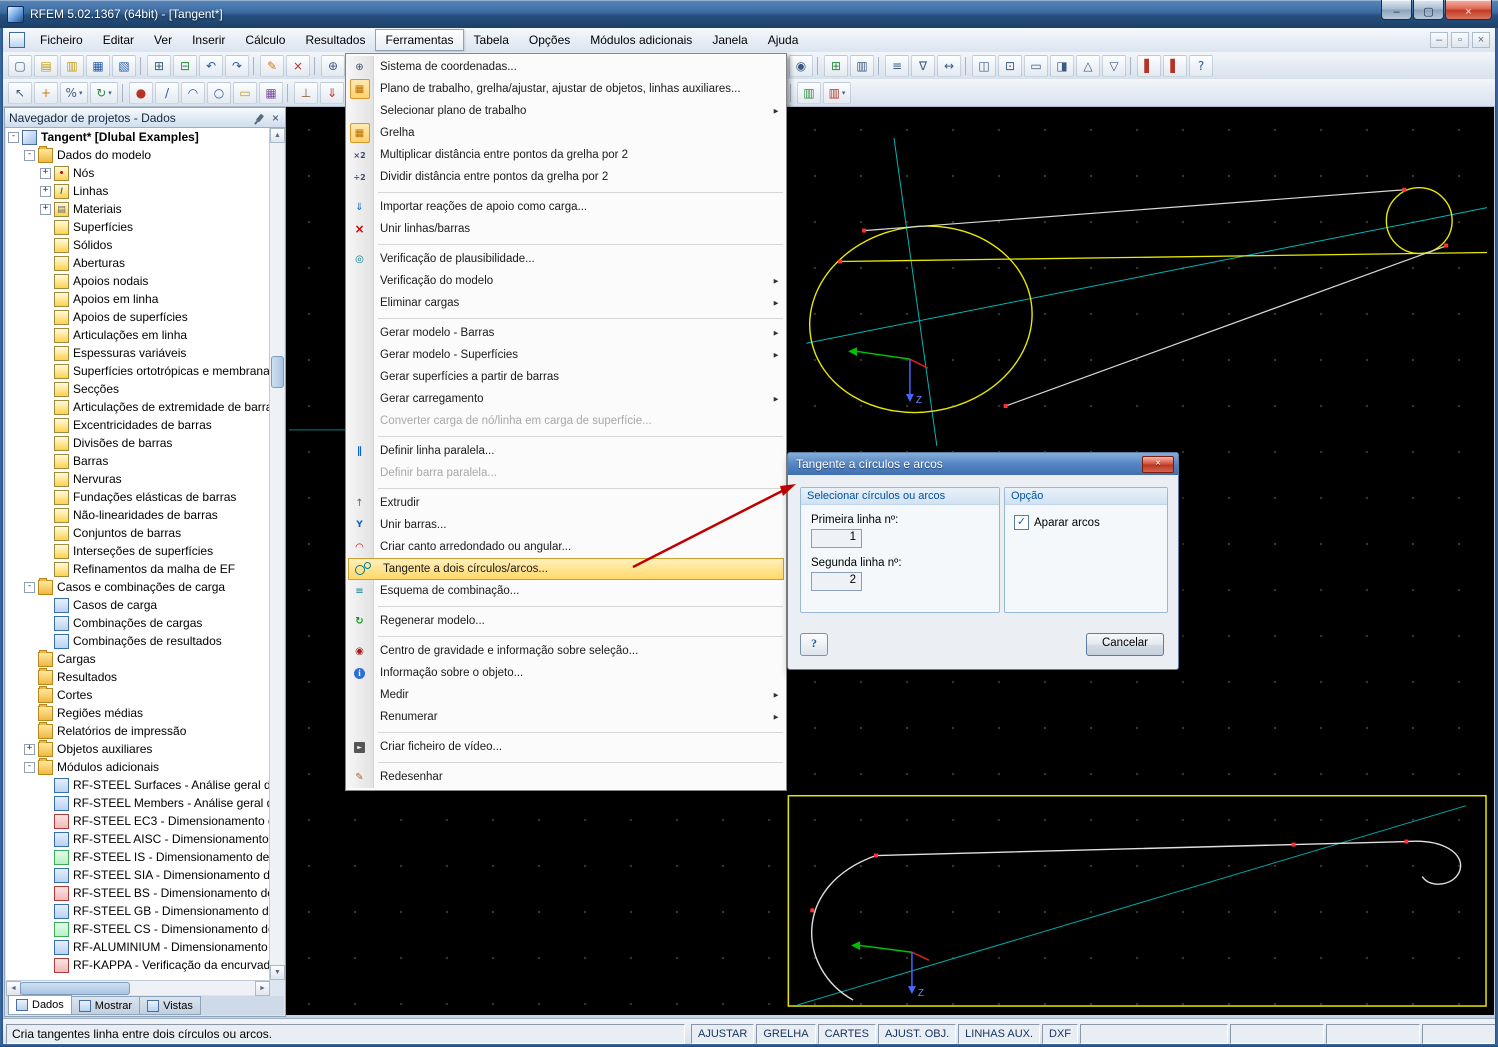 This screenshot has width=1498, height=1047. I want to click on tree-item: Articulações de extremidade de barra, so click(138, 407).